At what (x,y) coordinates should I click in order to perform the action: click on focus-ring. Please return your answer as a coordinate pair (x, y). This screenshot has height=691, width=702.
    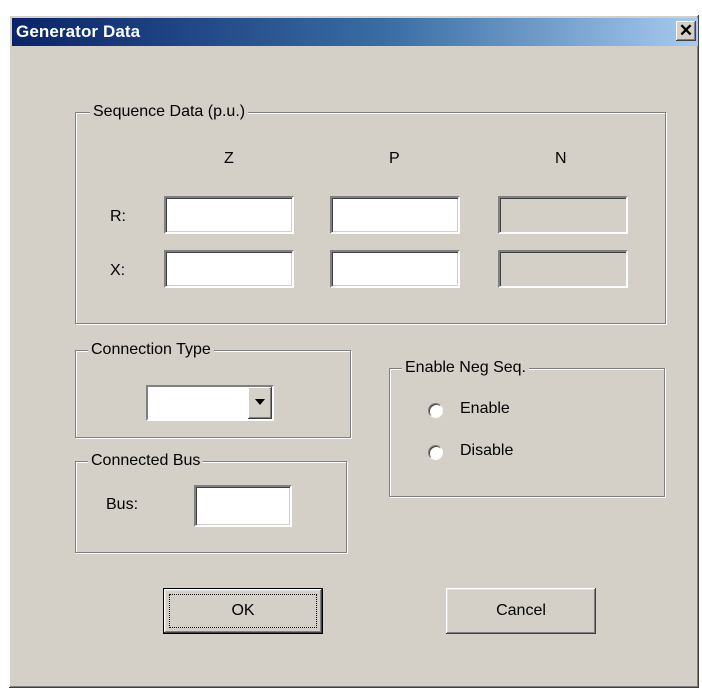
    Looking at the image, I should click on (243, 611).